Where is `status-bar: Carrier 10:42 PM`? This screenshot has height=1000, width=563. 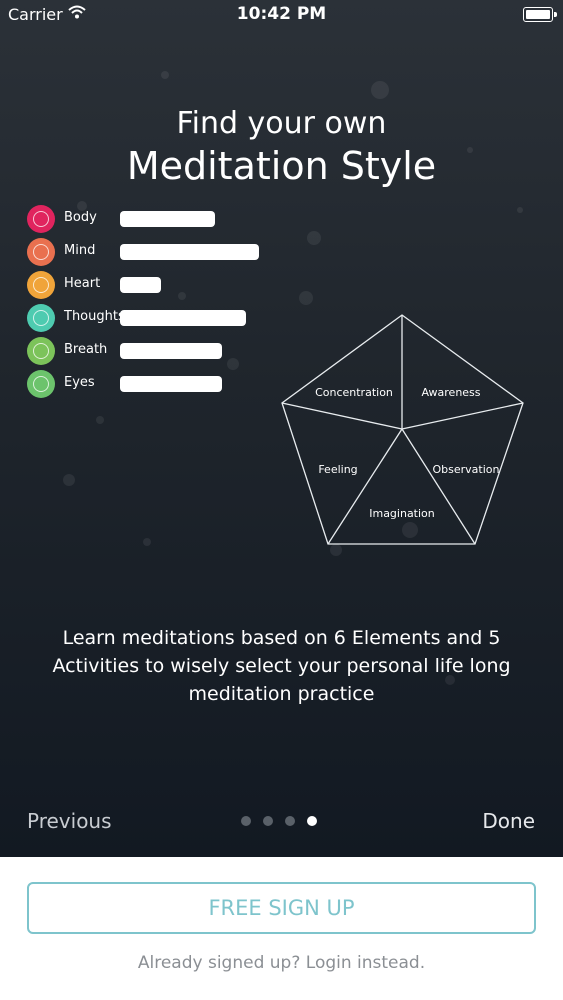 status-bar: Carrier 10:42 PM is located at coordinates (281, 15).